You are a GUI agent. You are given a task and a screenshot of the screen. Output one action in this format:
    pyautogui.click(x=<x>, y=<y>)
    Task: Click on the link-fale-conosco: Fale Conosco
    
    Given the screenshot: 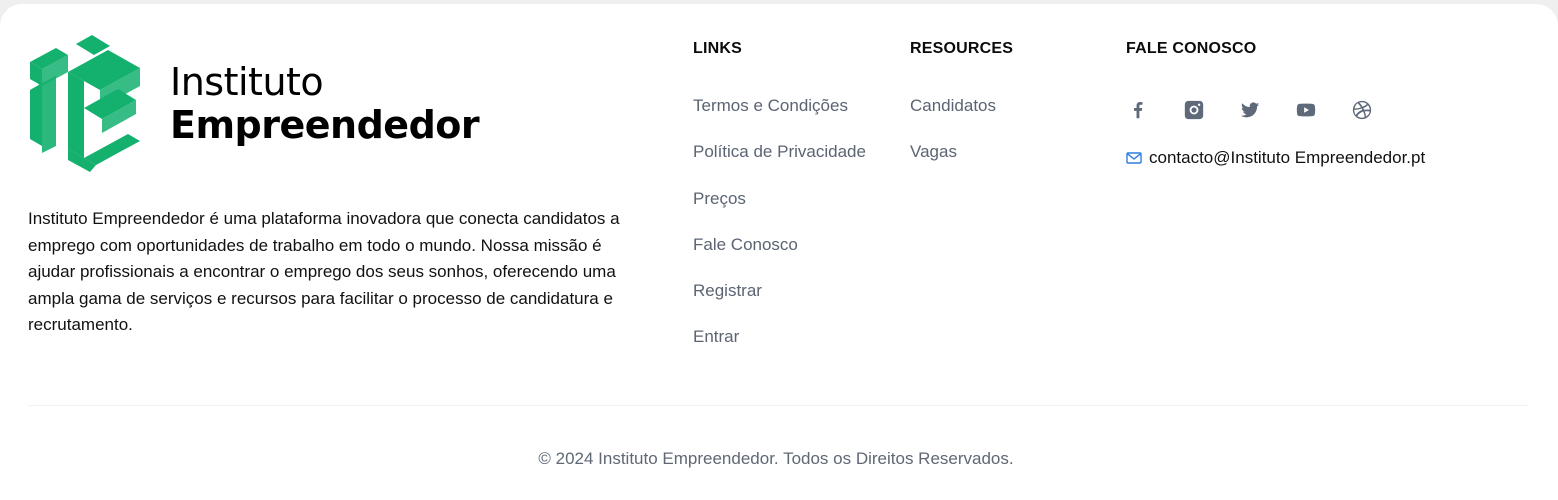 What is the action you would take?
    pyautogui.click(x=779, y=258)
    